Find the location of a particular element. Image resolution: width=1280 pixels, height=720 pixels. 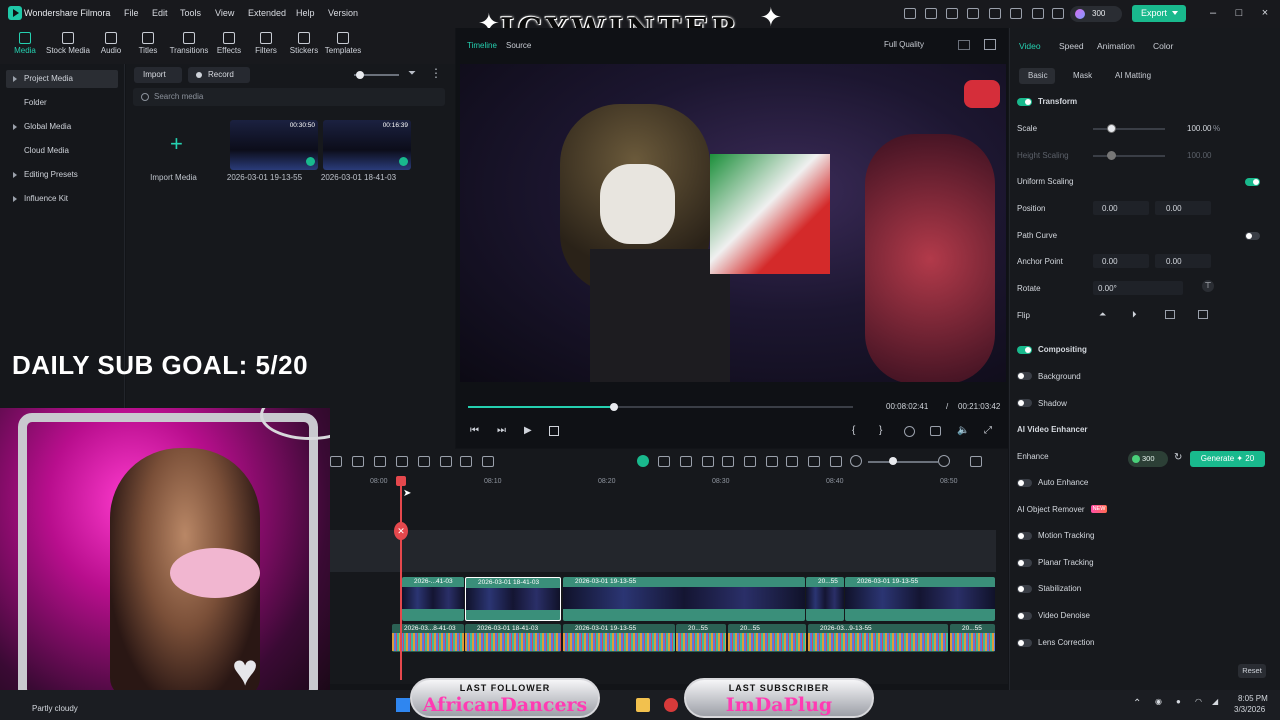

section-shadow: Shadow is located at coordinates (1052, 403).